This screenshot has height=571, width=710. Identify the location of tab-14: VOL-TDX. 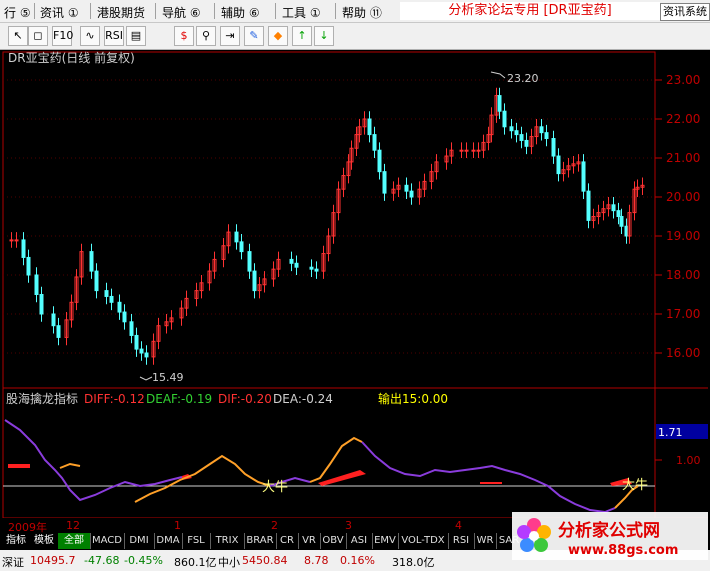
(423, 541).